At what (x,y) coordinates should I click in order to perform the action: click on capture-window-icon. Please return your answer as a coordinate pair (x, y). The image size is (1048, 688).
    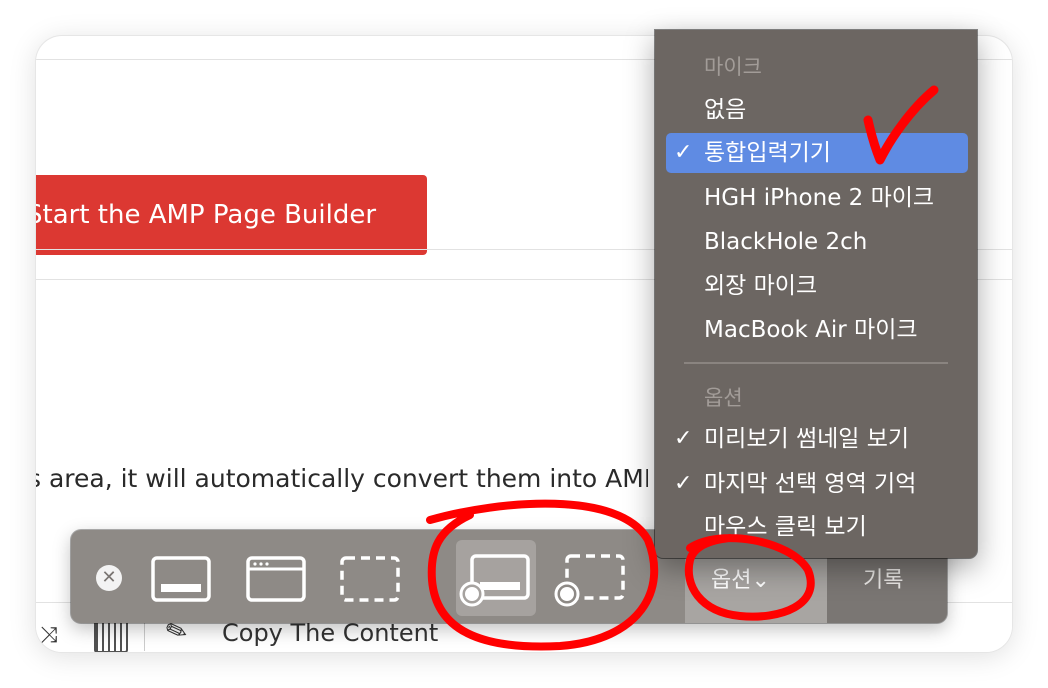
    Looking at the image, I should click on (276, 579).